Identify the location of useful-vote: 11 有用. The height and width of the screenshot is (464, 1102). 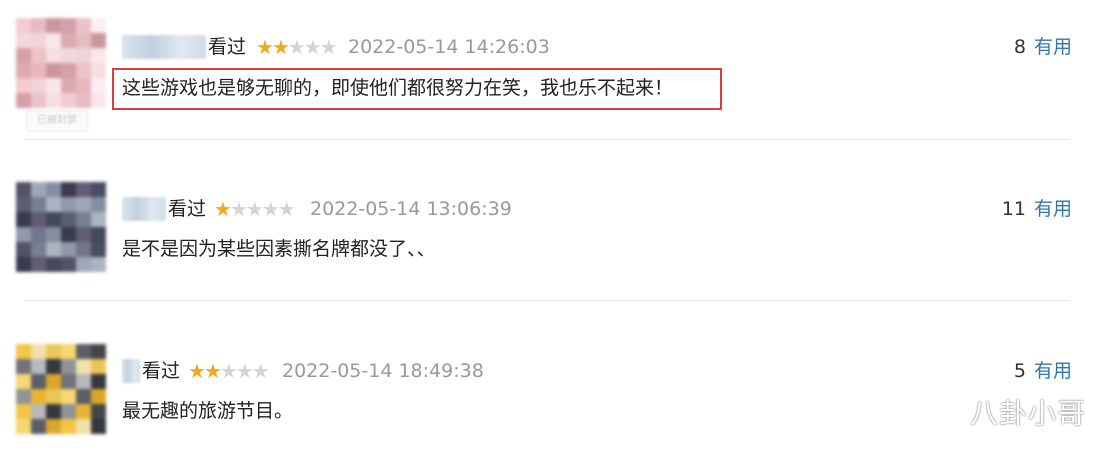
(1037, 209).